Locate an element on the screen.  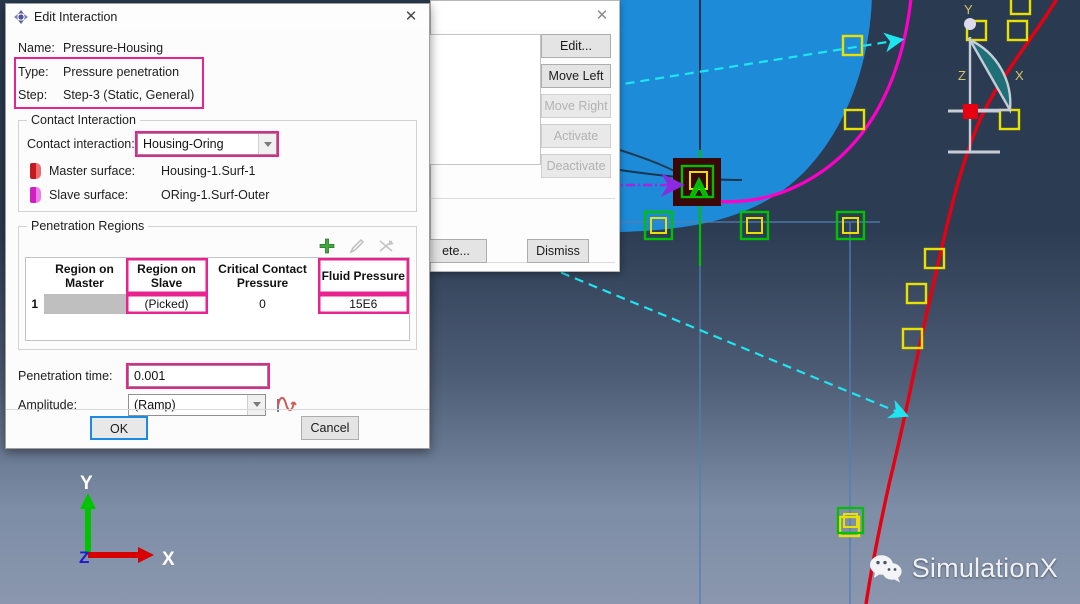
penetration-time-label: Penetration time: is located at coordinates (65, 375).